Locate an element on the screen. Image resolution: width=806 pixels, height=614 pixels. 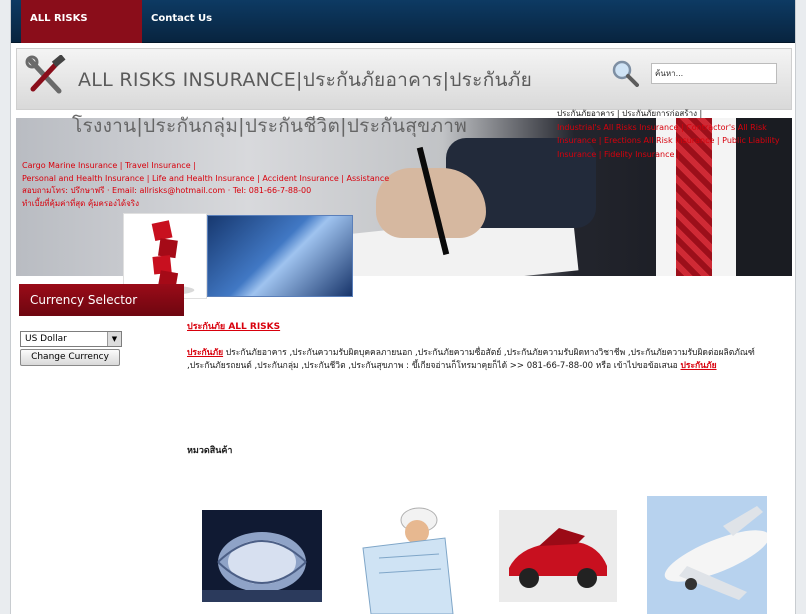
chevron-down-icon: ▼ is located at coordinates (114, 339).